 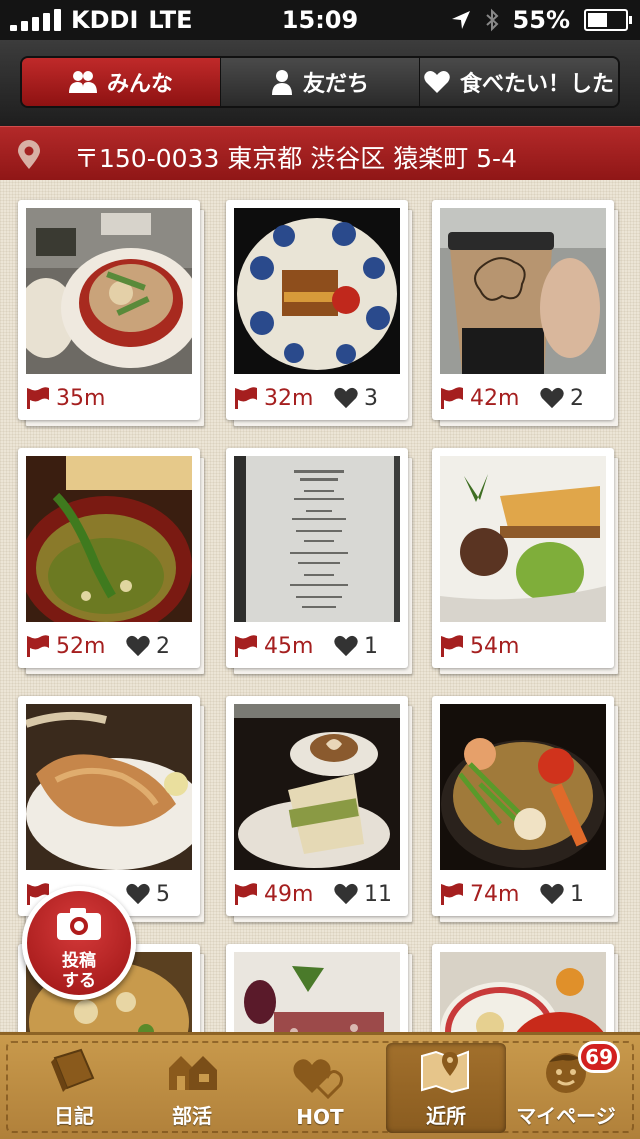 What do you see at coordinates (566, 1087) in the screenshot?
I see `tab-mypage: マイページ 69` at bounding box center [566, 1087].